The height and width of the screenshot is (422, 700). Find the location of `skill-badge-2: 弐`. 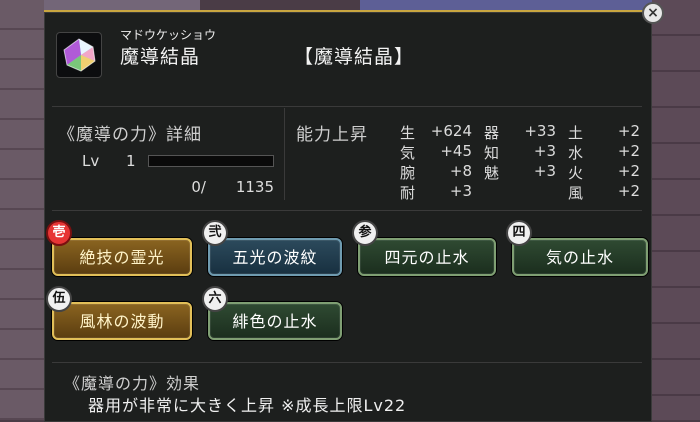

skill-badge-2: 弐 is located at coordinates (215, 233).